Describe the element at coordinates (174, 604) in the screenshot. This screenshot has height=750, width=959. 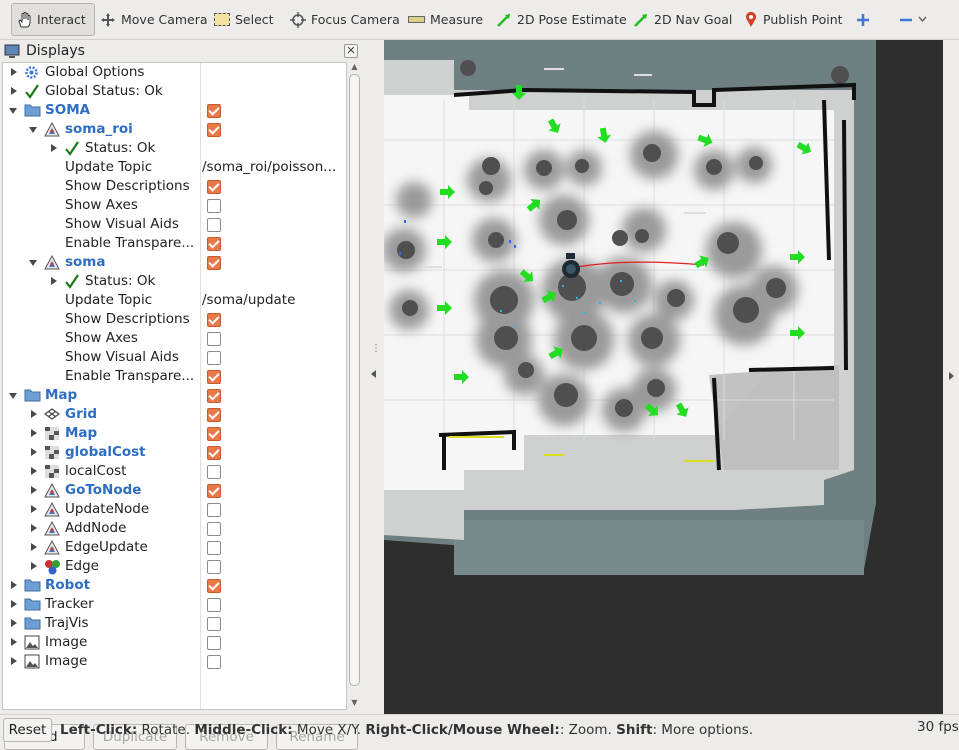
I see `tree-row: Tracker` at that location.